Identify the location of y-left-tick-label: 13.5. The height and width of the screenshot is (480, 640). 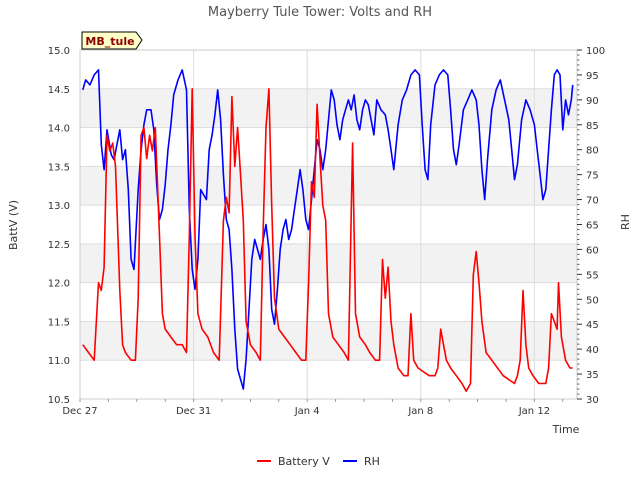
(59, 167).